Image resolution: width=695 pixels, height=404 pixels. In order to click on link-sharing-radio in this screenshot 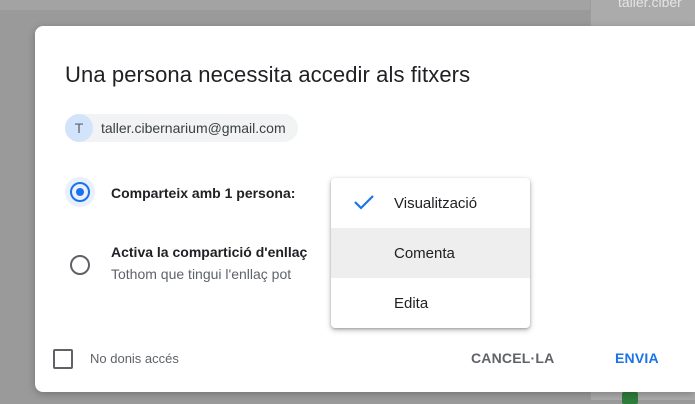, I will do `click(80, 265)`.